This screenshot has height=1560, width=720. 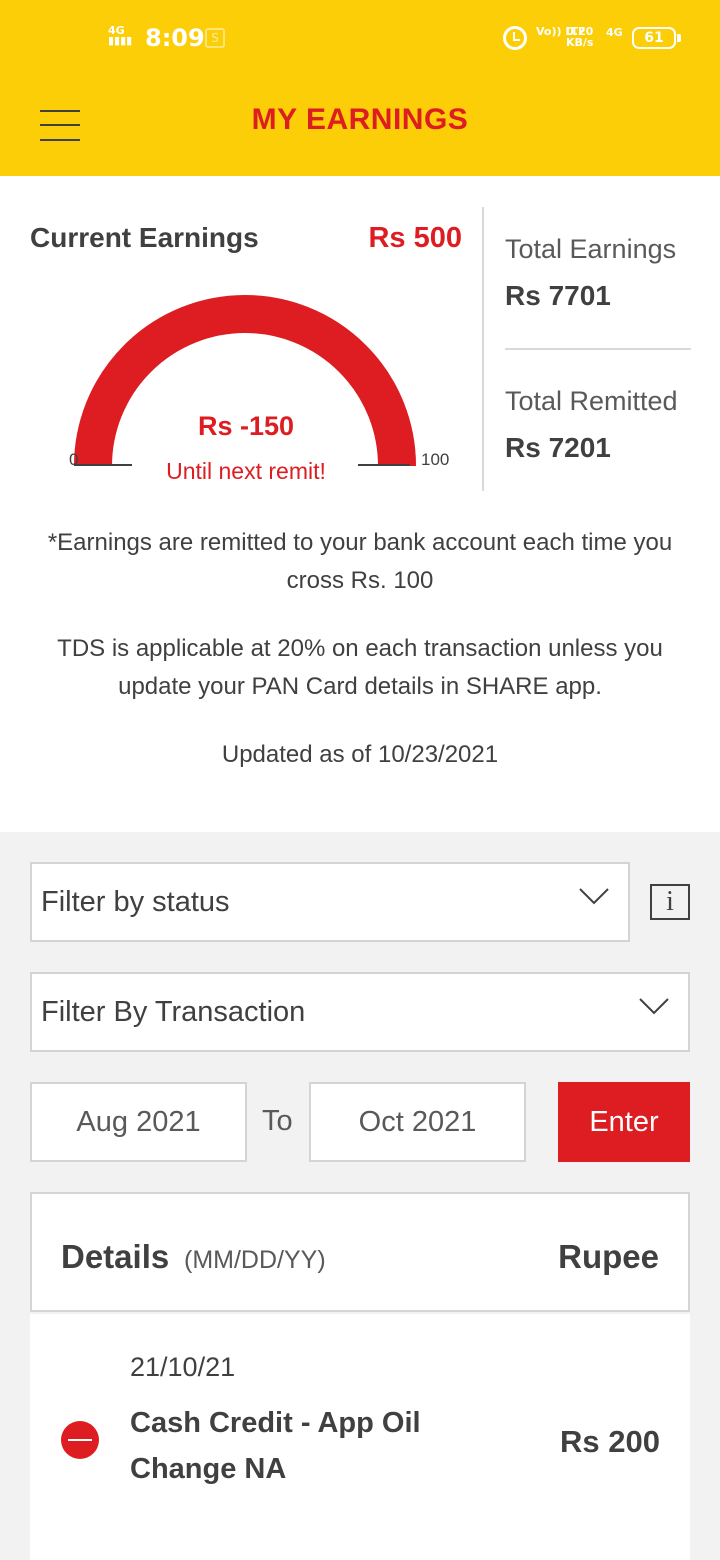 I want to click on gauge-value: Rs -150, so click(x=246, y=426).